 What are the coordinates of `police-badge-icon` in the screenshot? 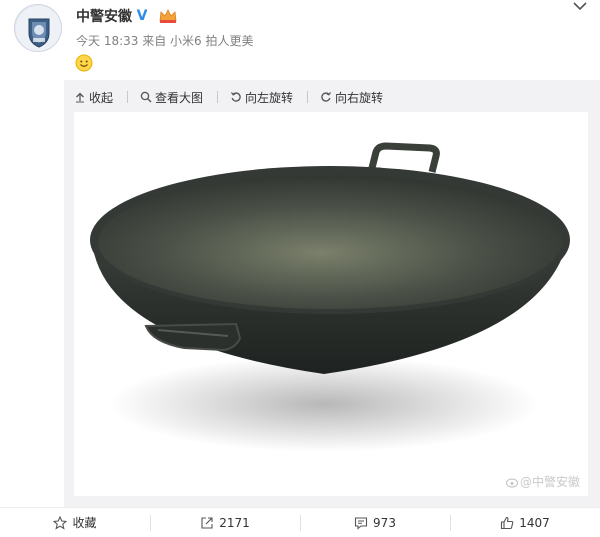 It's located at (38, 28).